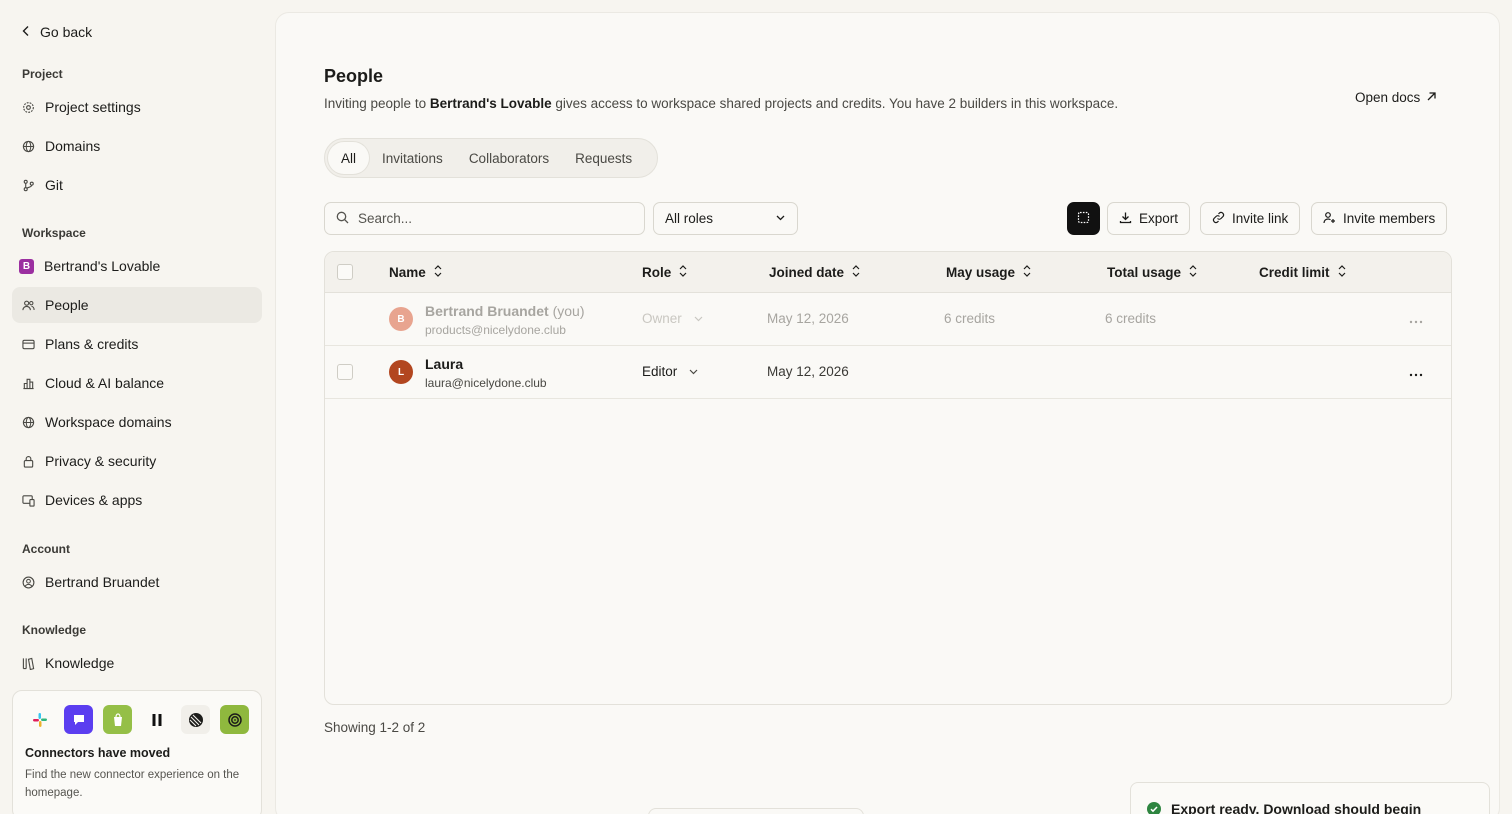  Describe the element at coordinates (407, 272) in the screenshot. I see `column-label: Name` at that location.